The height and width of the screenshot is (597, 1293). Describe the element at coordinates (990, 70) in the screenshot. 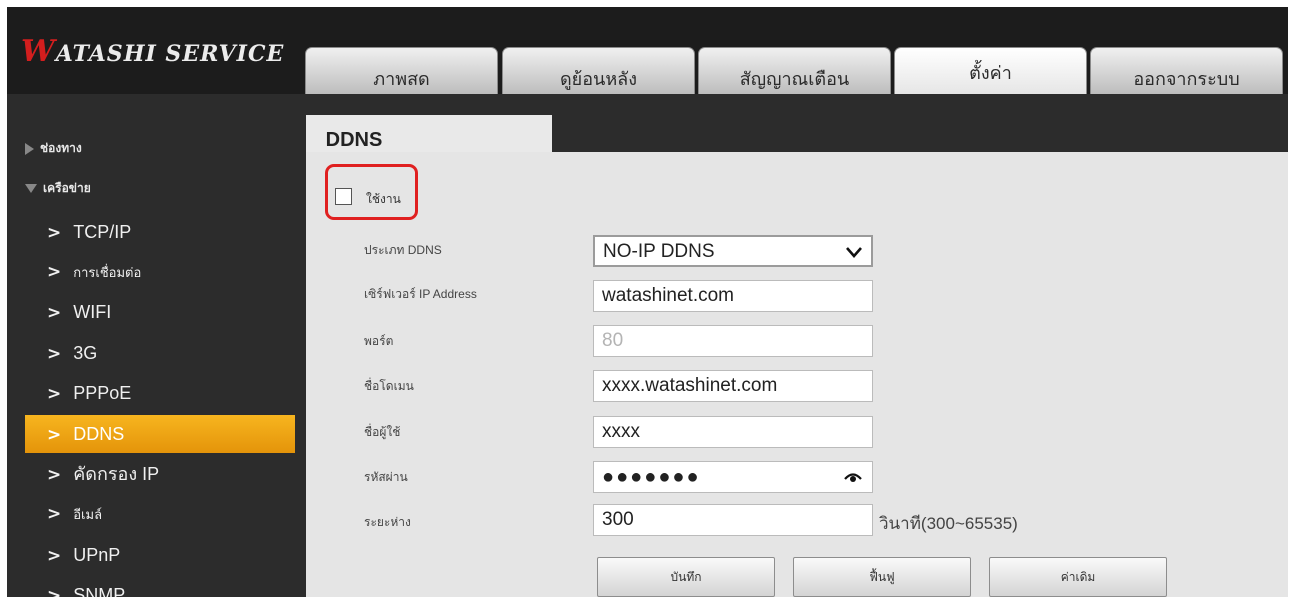

I see `tab-settings: ตั้งค่า` at that location.